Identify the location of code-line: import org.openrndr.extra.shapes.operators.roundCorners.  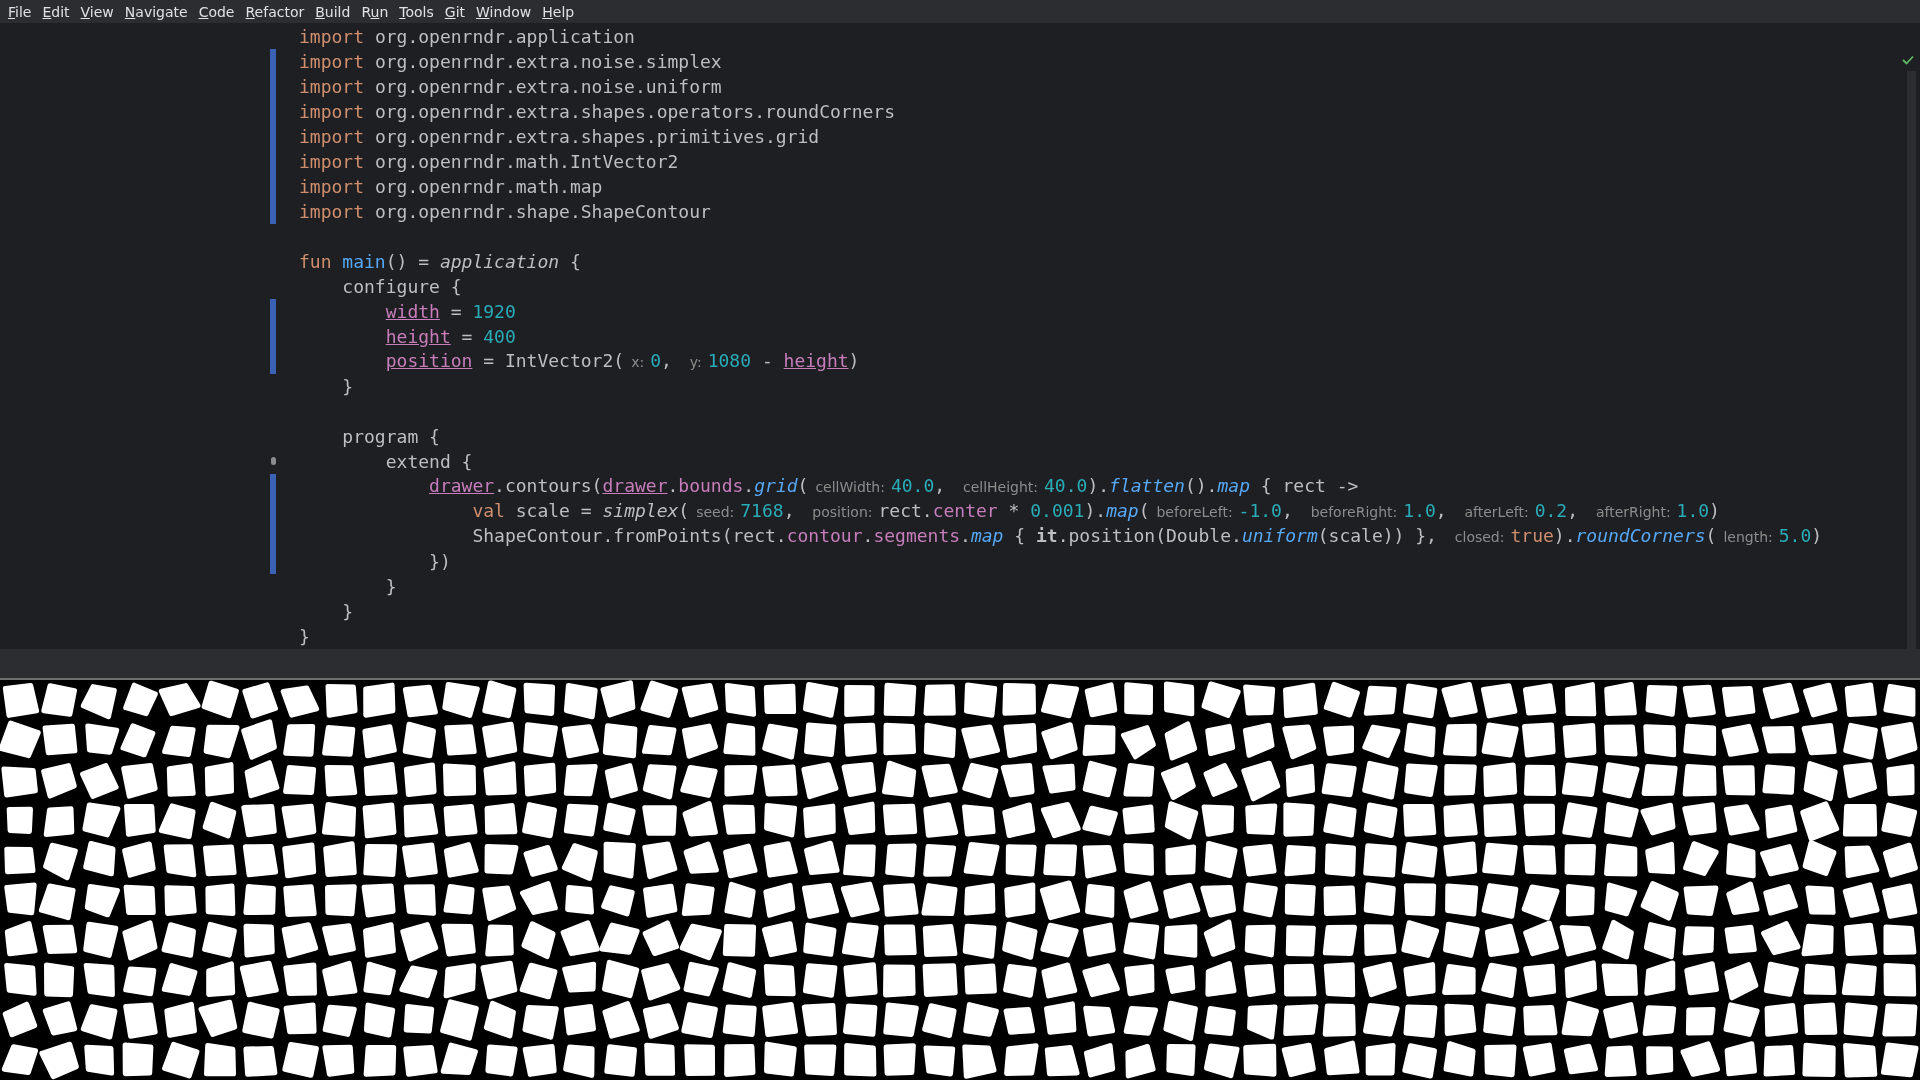
(597, 112).